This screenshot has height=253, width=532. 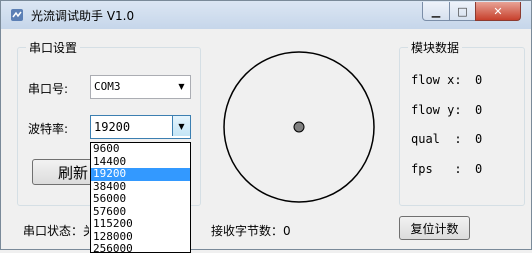 I want to click on module-data-title: 模块数据, so click(x=435, y=47).